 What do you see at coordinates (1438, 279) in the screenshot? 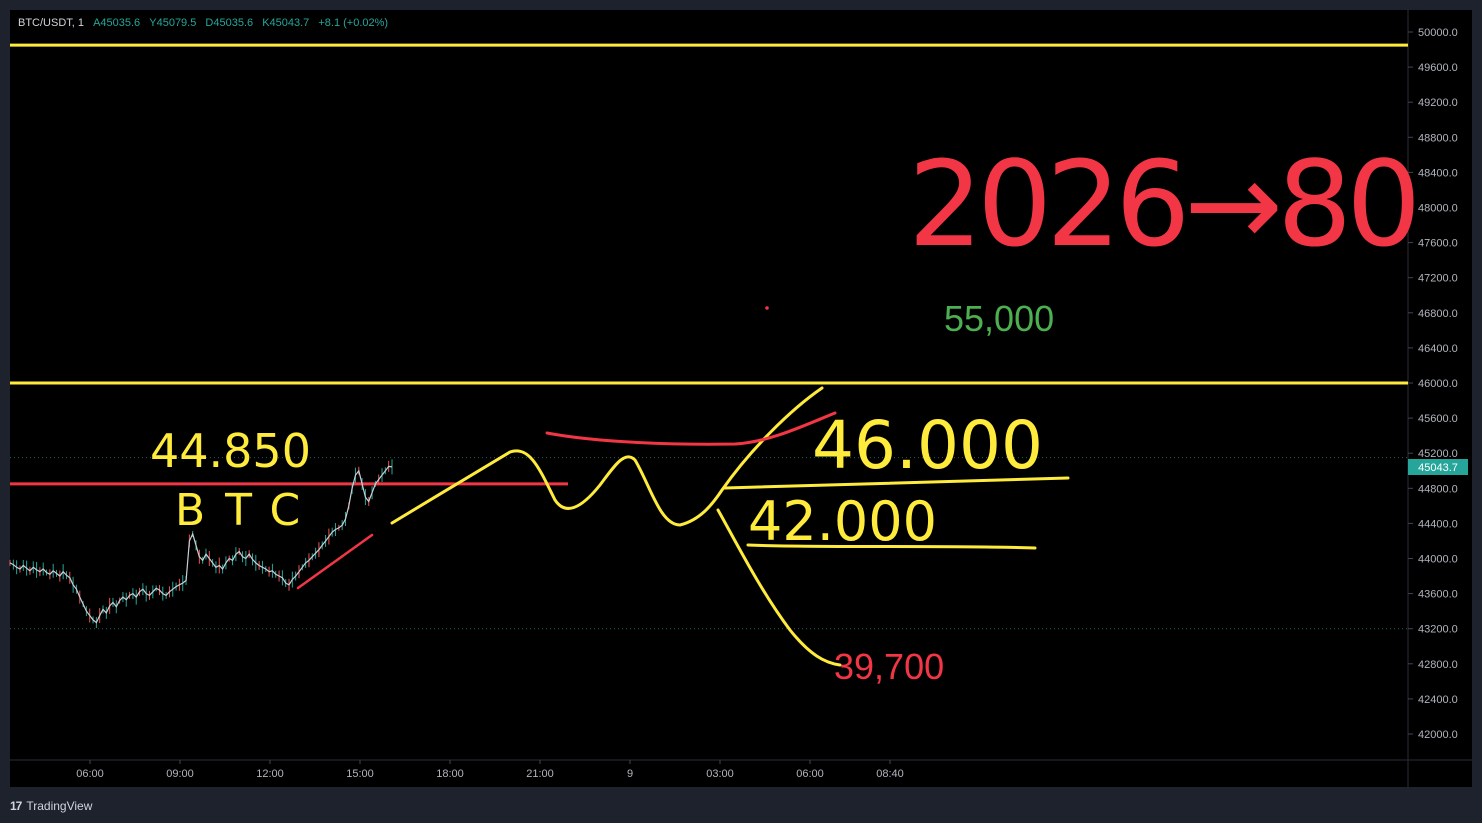
I see `price-tick-label: 47200.0` at bounding box center [1438, 279].